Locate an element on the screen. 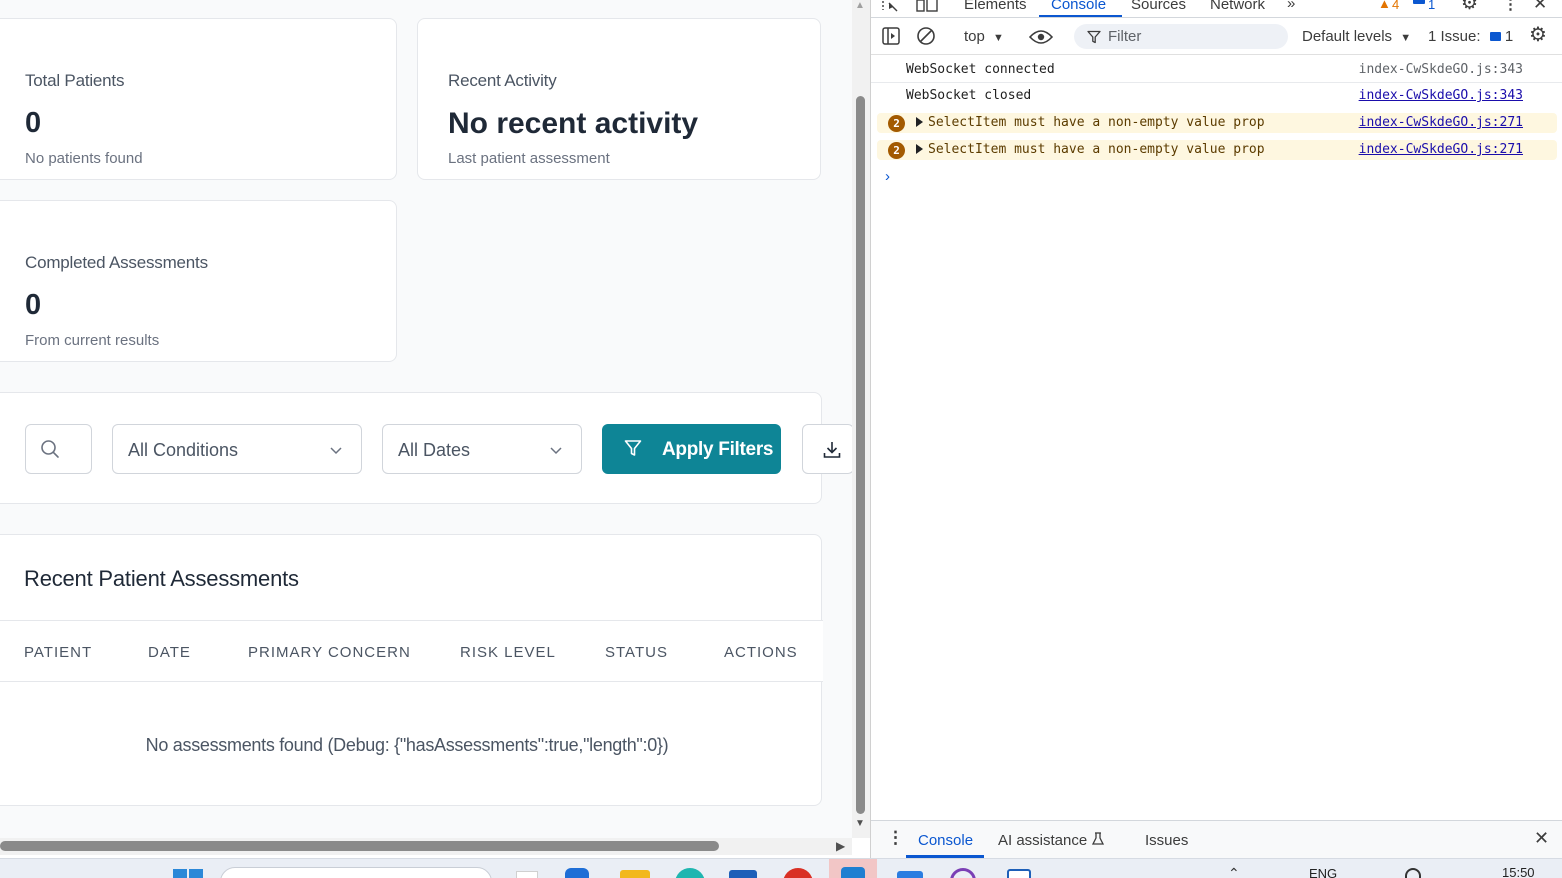 The height and width of the screenshot is (878, 1562). live-expression-eye-icon is located at coordinates (1041, 37).